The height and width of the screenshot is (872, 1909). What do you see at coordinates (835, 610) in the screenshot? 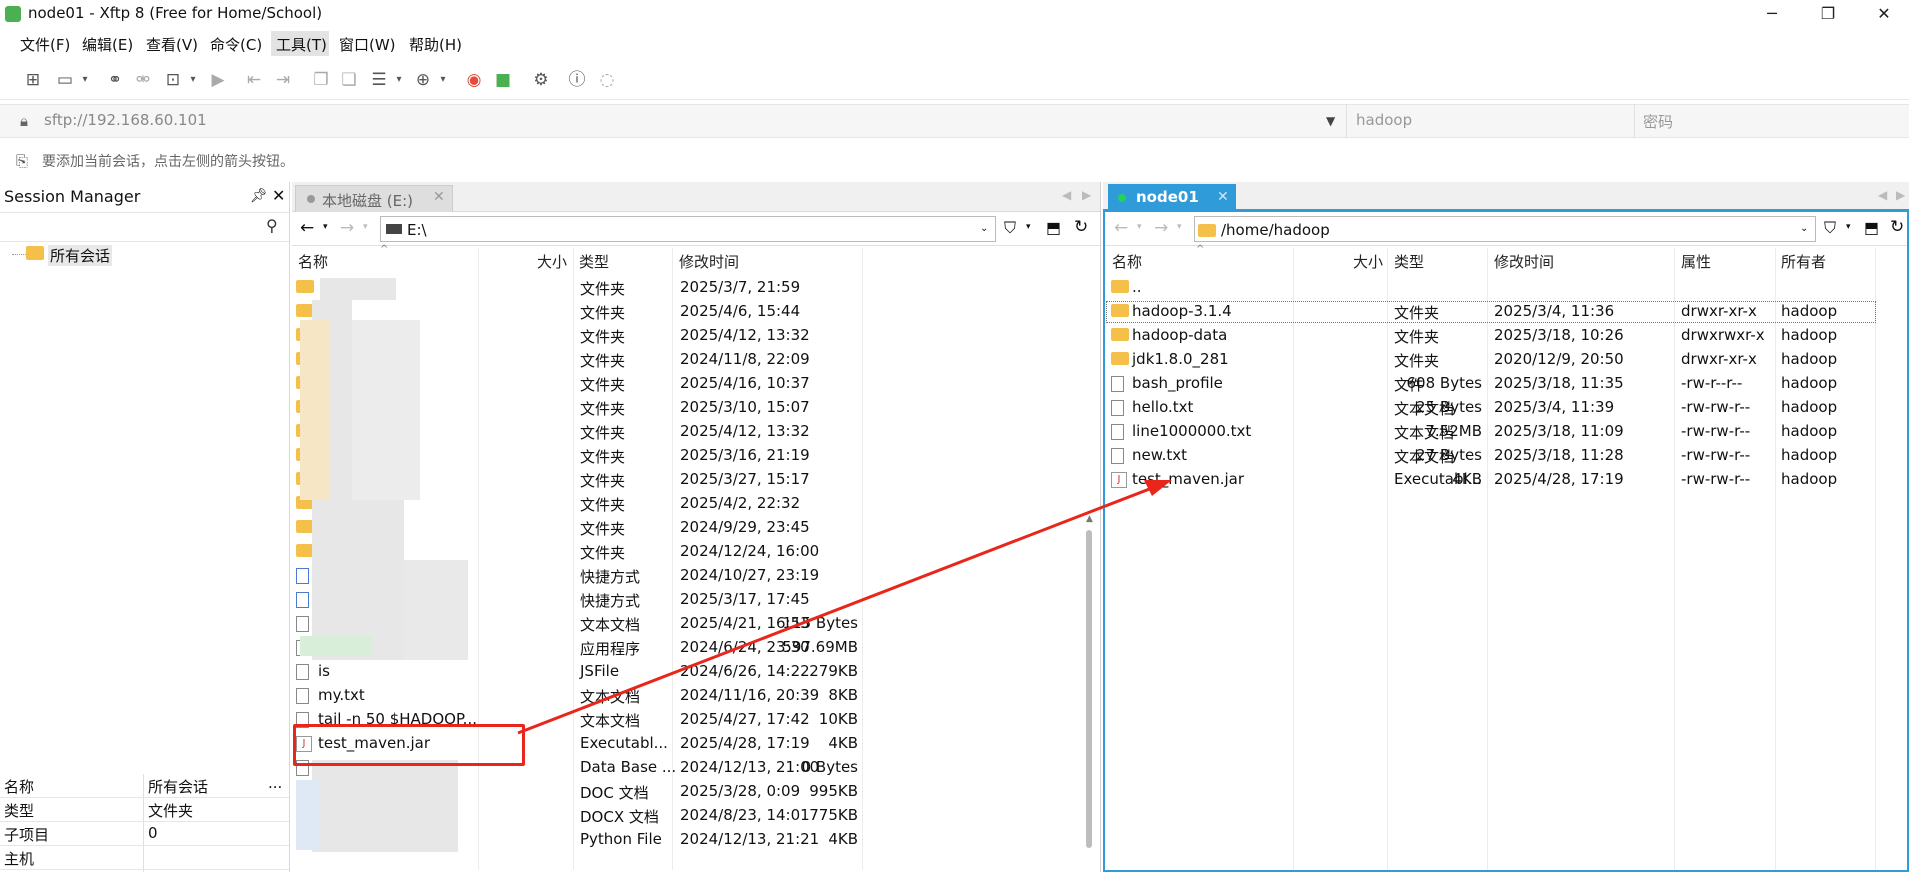
I see `arrow-line` at bounding box center [835, 610].